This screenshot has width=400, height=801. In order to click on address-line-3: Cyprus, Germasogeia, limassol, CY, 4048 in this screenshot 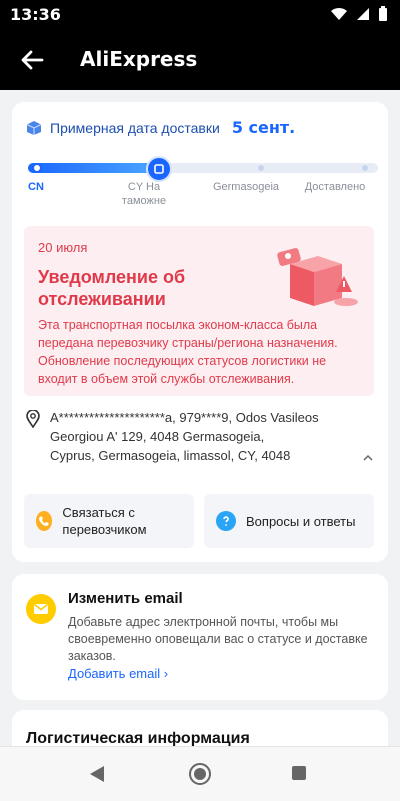, I will do `click(170, 455)`.